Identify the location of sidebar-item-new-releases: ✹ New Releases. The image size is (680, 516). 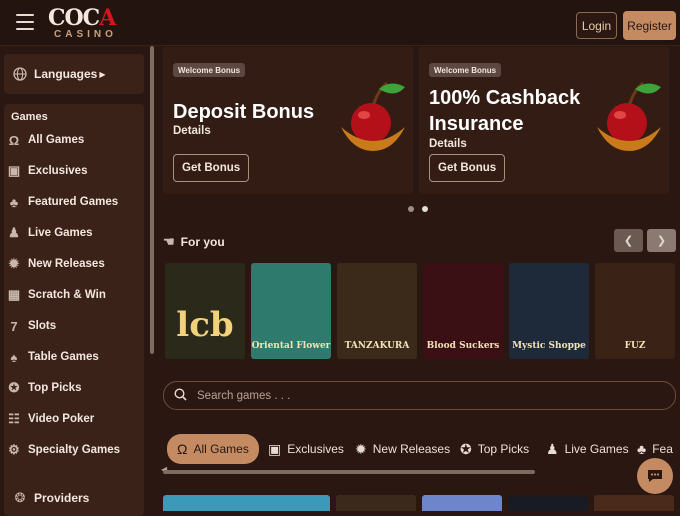
(55, 264).